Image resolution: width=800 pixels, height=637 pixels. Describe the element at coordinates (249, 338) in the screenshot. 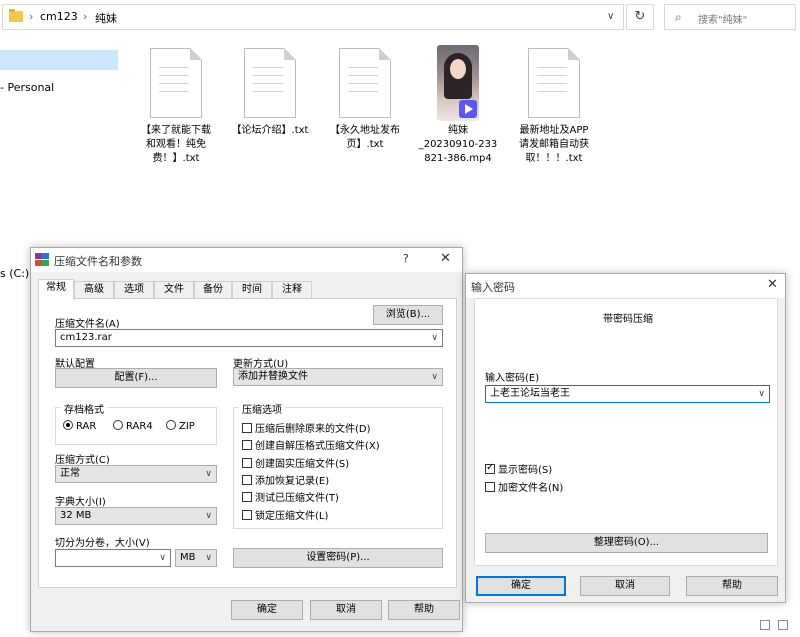

I see `archive-name-input: cm123.rar ∨` at that location.